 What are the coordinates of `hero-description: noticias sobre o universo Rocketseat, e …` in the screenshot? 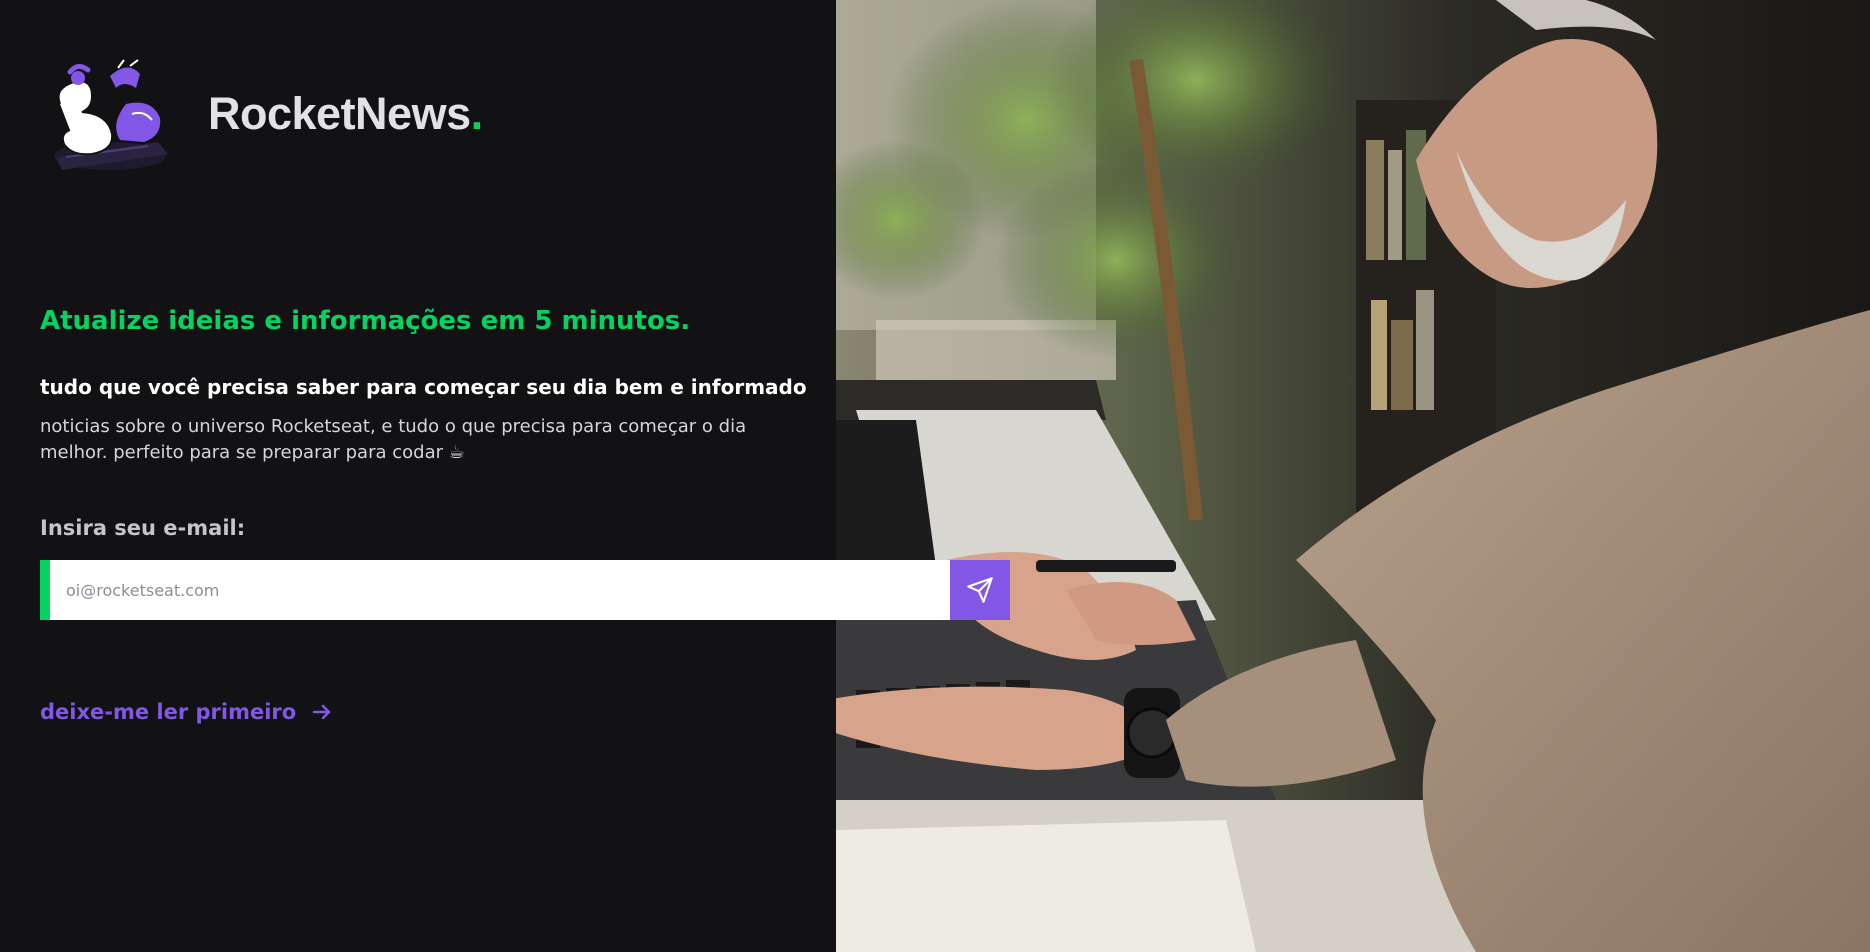 It's located at (393, 439).